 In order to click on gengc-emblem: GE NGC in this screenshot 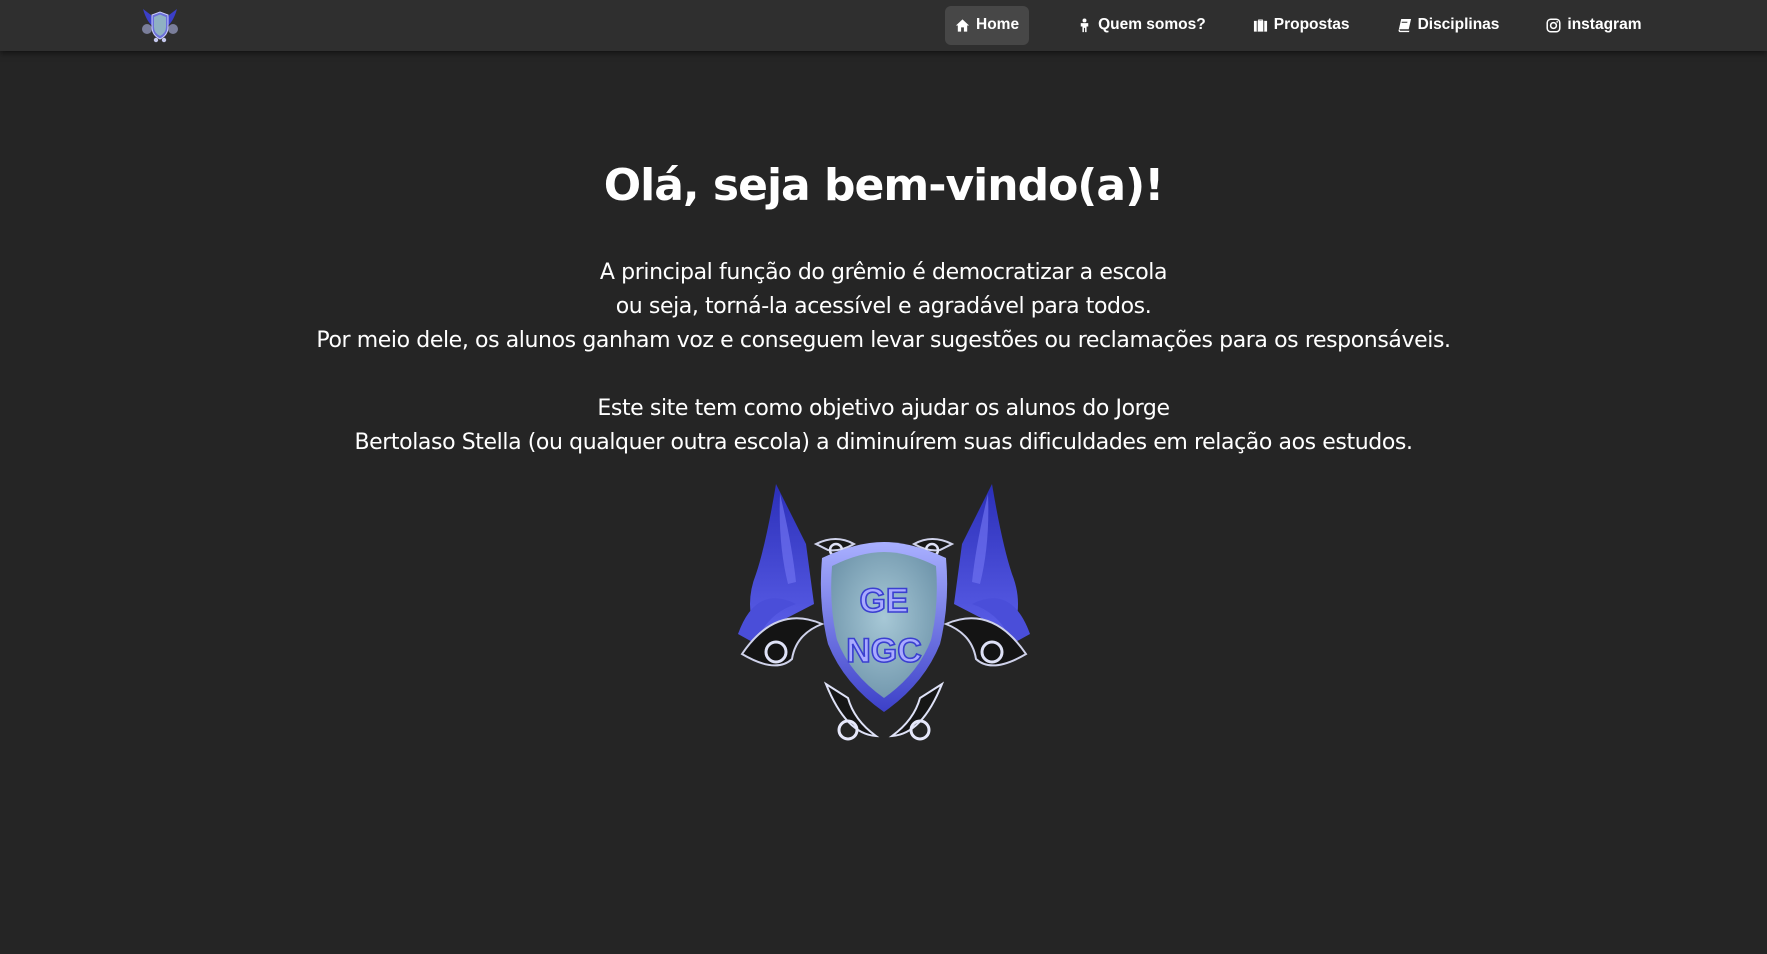, I will do `click(884, 615)`.